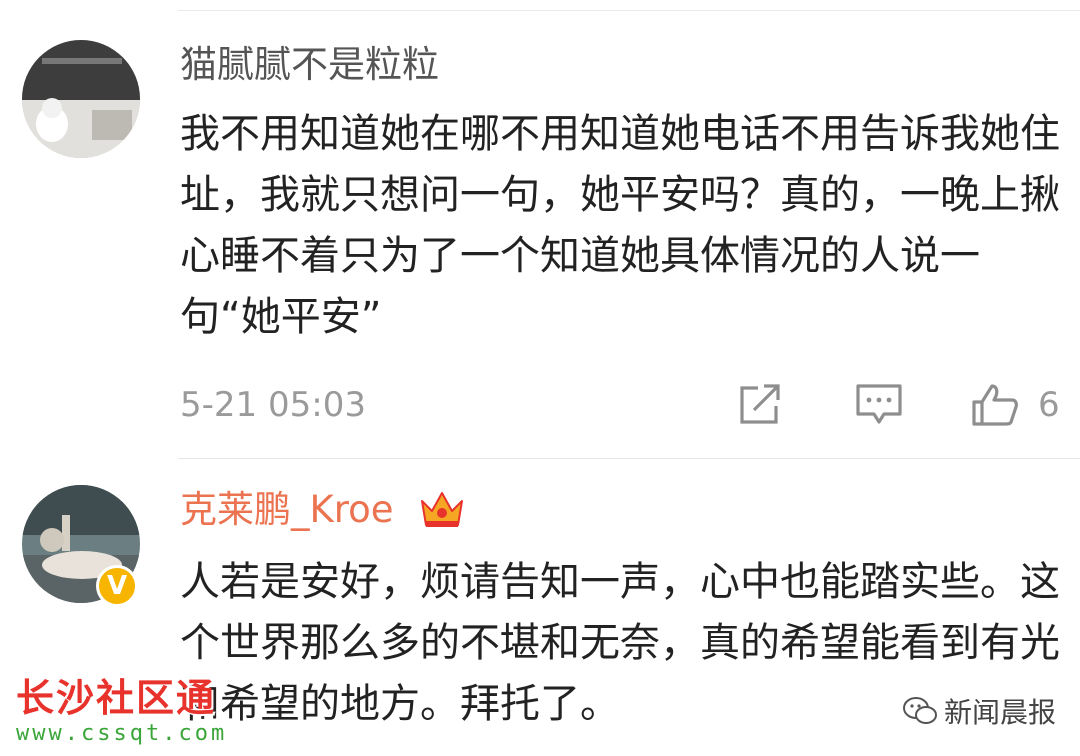 The width and height of the screenshot is (1080, 756). I want to click on watermark-url: www.cssqt.com, so click(122, 733).